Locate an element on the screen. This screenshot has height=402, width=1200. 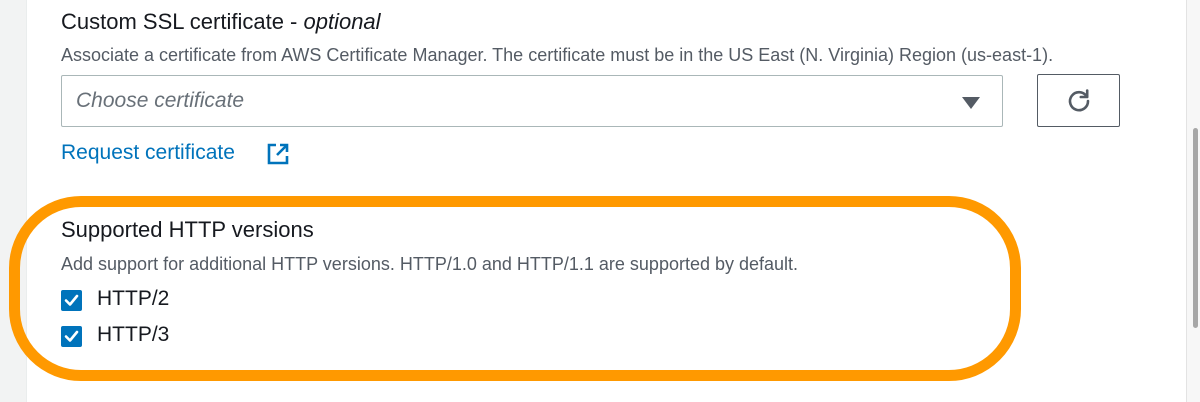
custom-ssl-label: Custom SSL certificate - optional is located at coordinates (221, 22).